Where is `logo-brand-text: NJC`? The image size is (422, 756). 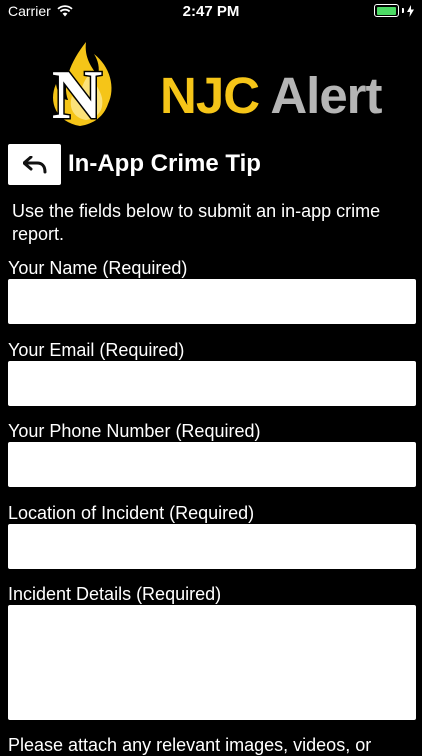
logo-brand-text: NJC is located at coordinates (210, 95).